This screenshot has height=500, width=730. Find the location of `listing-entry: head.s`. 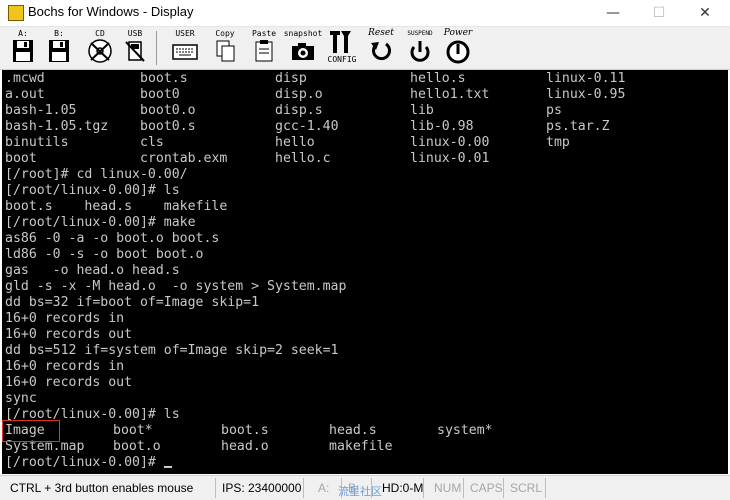

listing-entry: head.s is located at coordinates (353, 430).